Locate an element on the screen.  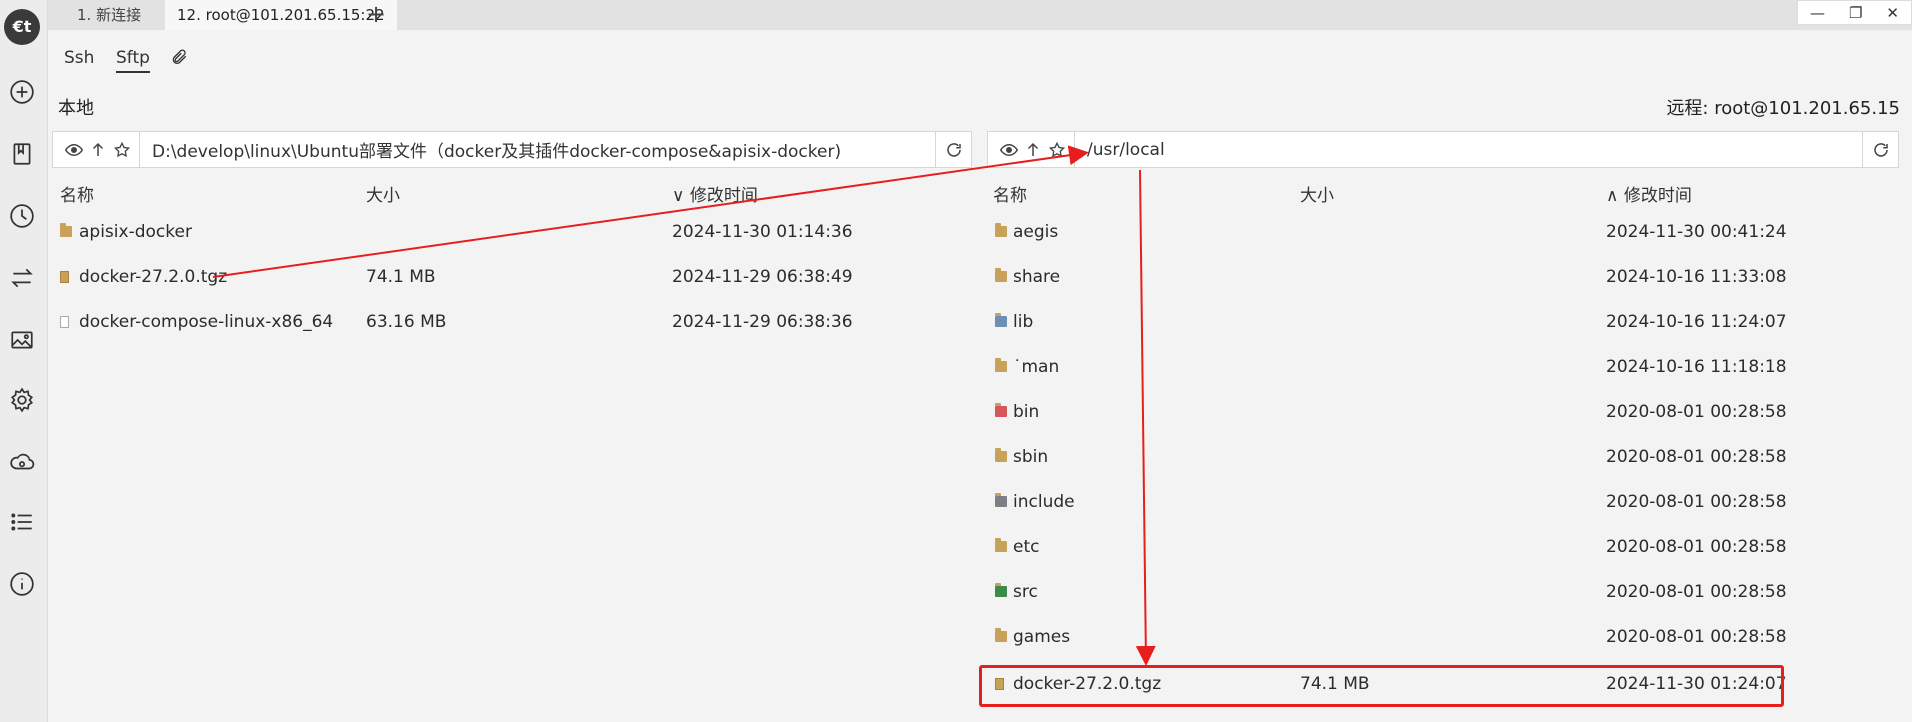
tab-bar: 1. 新连接 12. root@101.201.65.15:22 + — ❐ ✕ is located at coordinates (980, 15).